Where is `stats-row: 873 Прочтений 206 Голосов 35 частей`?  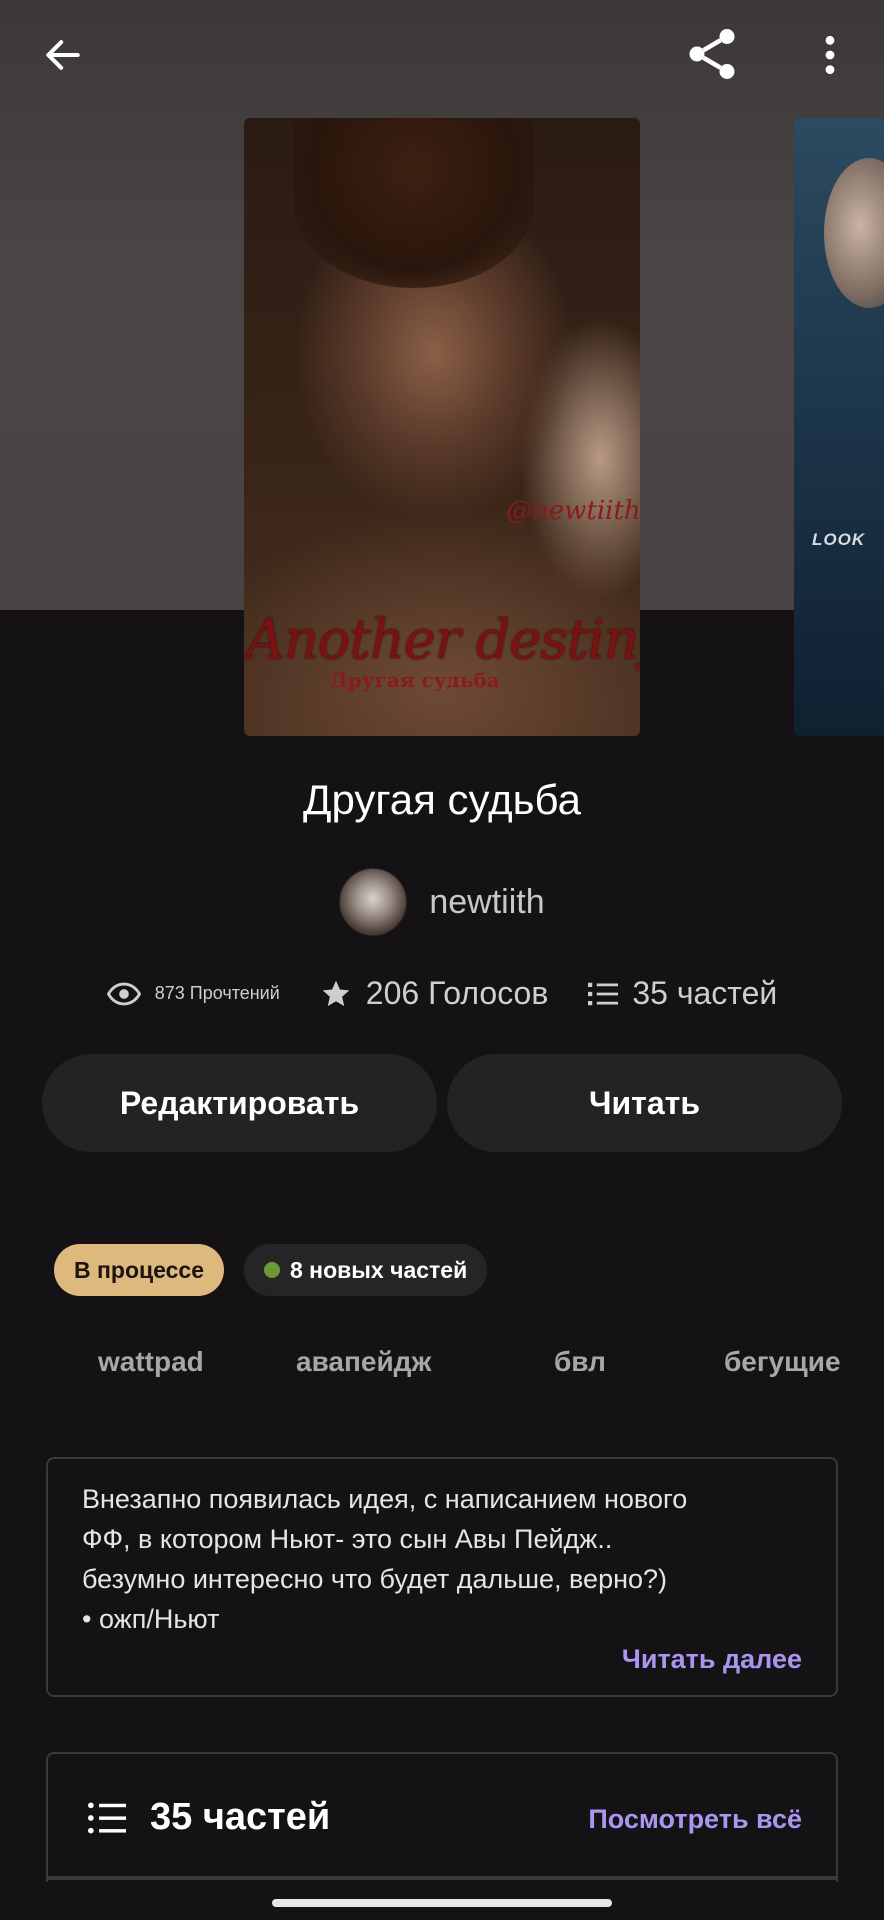
stats-row: 873 Прочтений 206 Голосов 35 частей is located at coordinates (442, 993).